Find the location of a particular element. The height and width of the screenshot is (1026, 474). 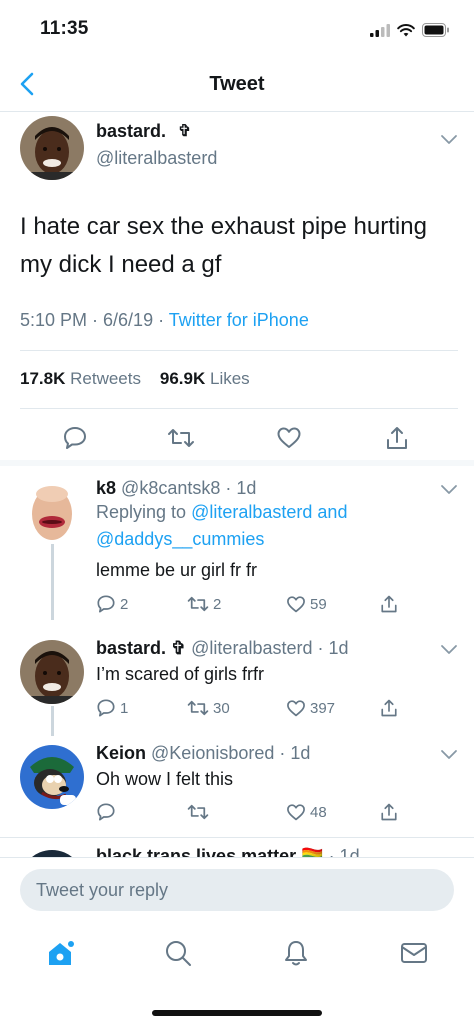

reply-header: bastard. ✞ @literalbasterd · 1d is located at coordinates (222, 648).